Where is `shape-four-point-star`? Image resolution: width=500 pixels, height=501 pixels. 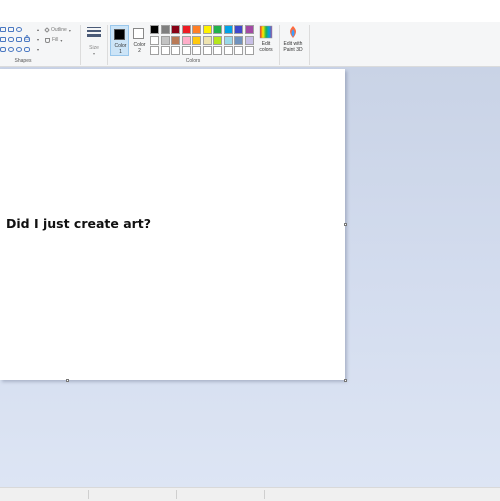 shape-four-point-star is located at coordinates (19, 39).